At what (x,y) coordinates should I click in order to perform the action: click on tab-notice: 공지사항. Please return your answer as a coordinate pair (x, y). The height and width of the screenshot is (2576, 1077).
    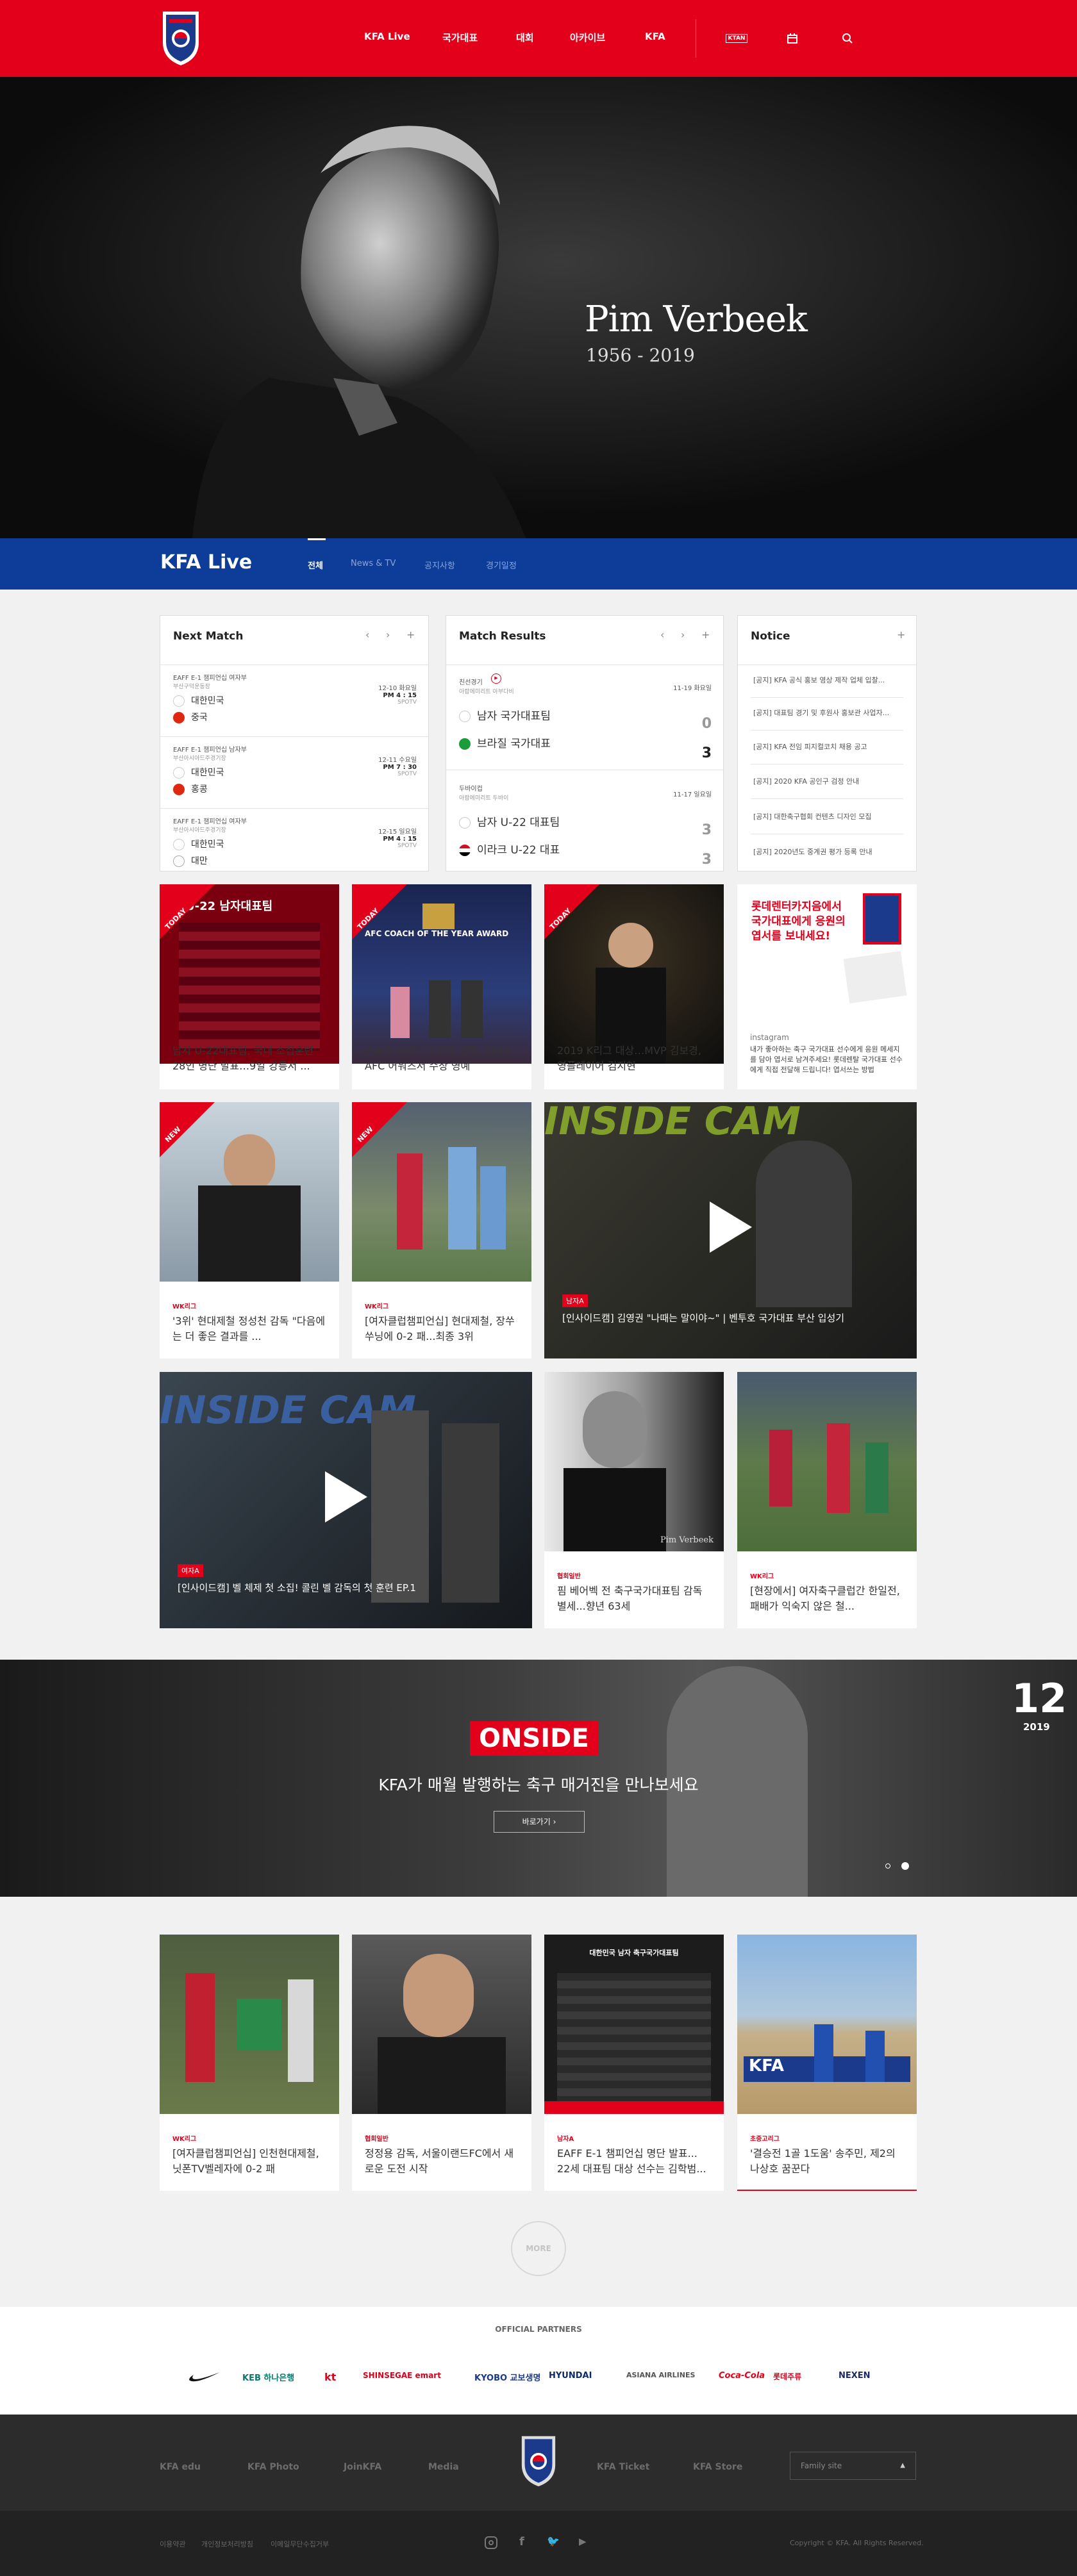
    Looking at the image, I should click on (439, 565).